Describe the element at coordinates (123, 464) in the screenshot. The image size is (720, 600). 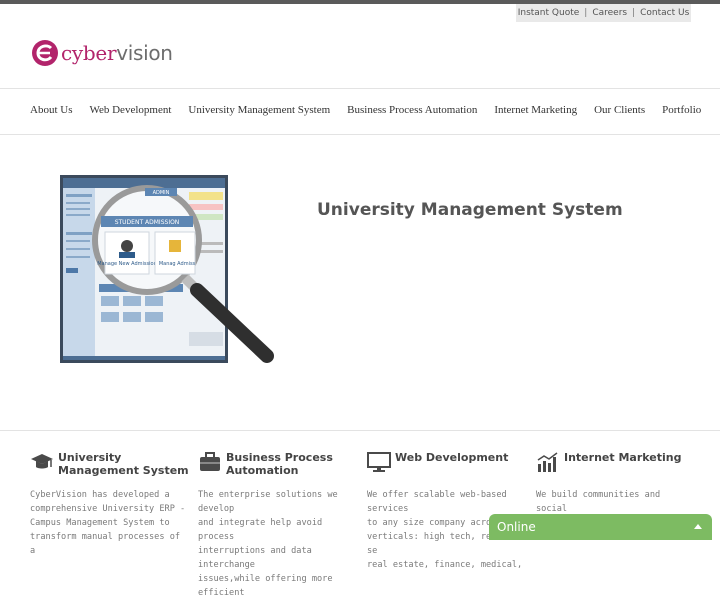
I see `feature-title: University Management System` at that location.